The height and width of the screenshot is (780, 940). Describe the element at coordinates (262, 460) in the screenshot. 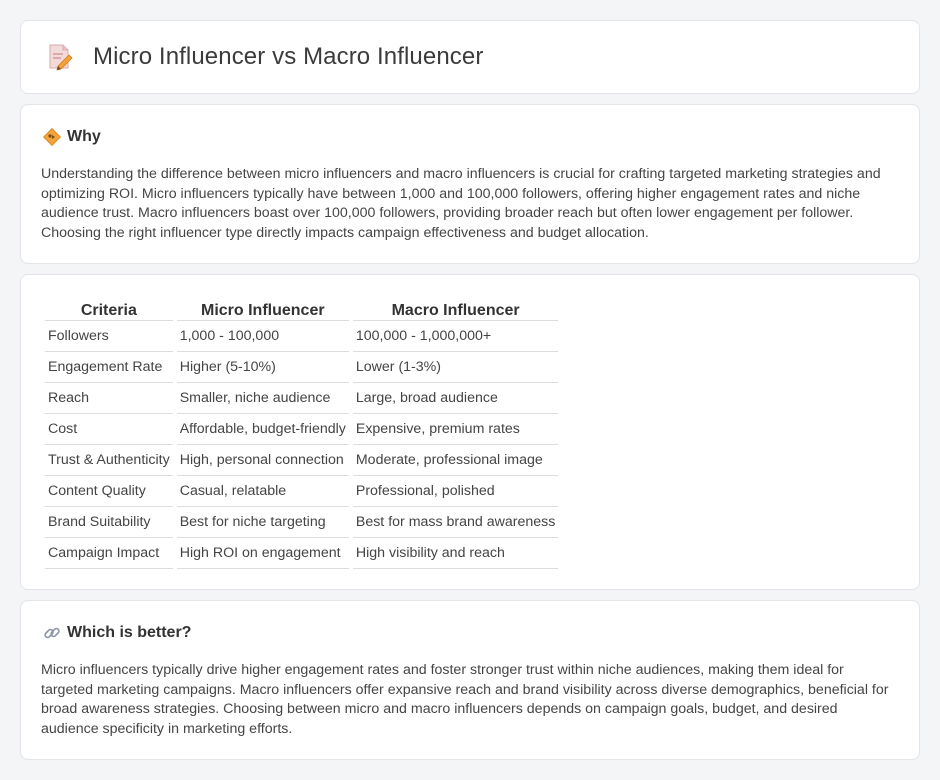

I see `cell-micro: High, personal connection` at that location.